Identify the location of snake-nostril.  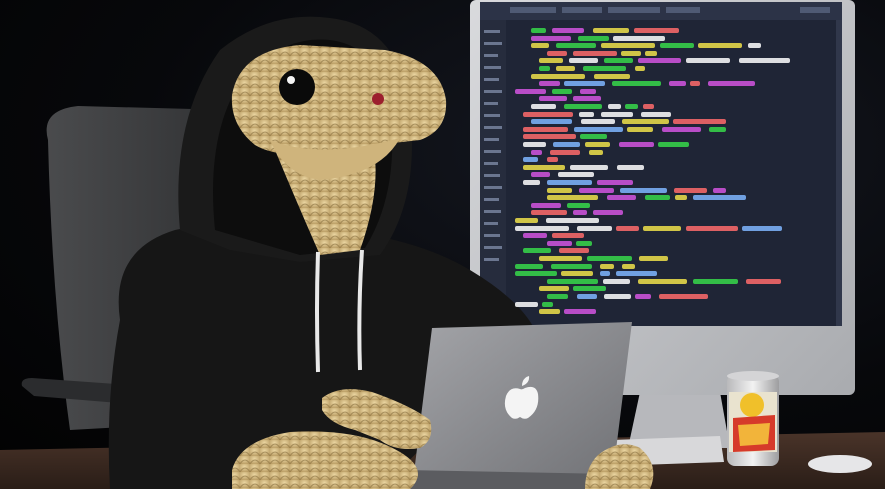
(378, 99).